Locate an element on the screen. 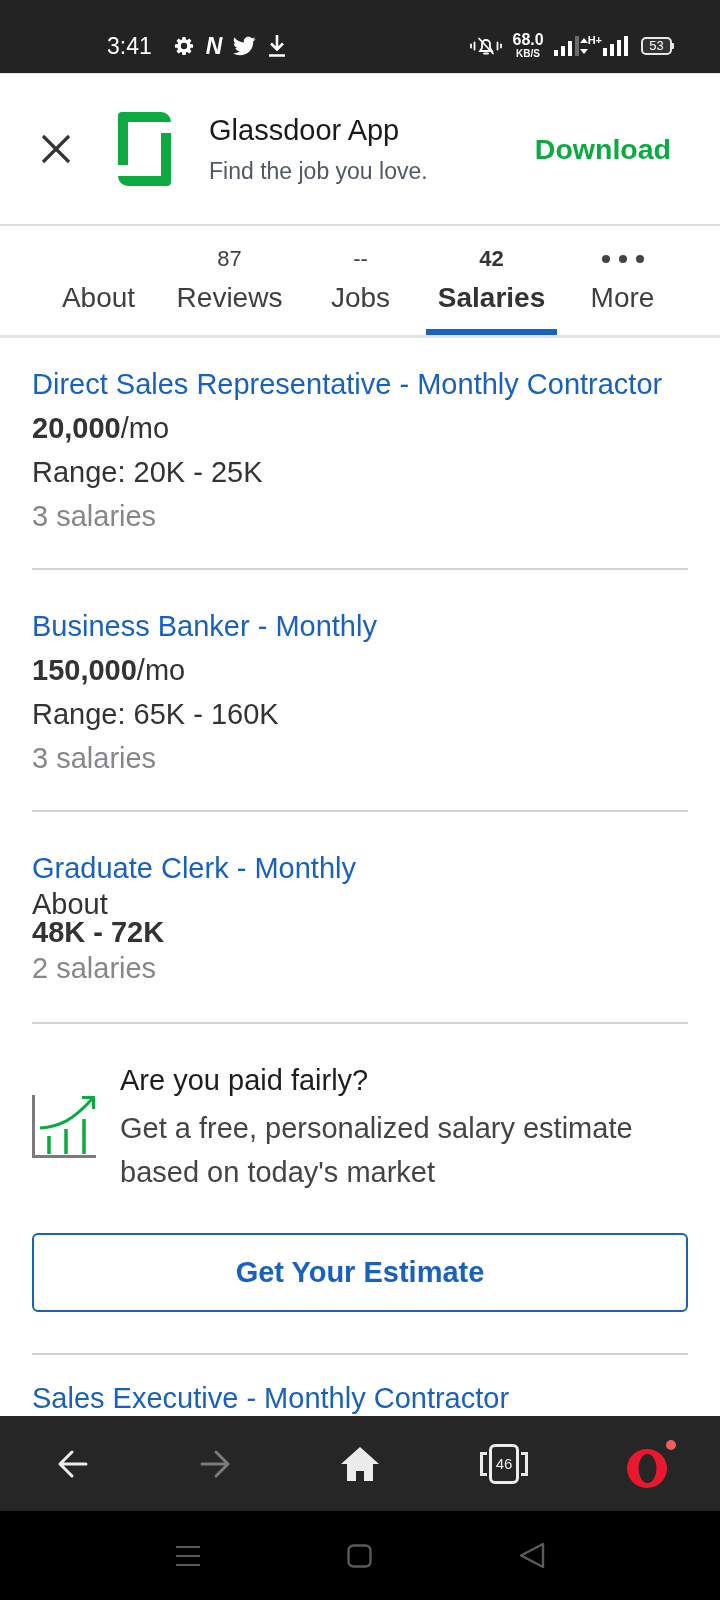  app-letter-icon: N is located at coordinates (214, 45).